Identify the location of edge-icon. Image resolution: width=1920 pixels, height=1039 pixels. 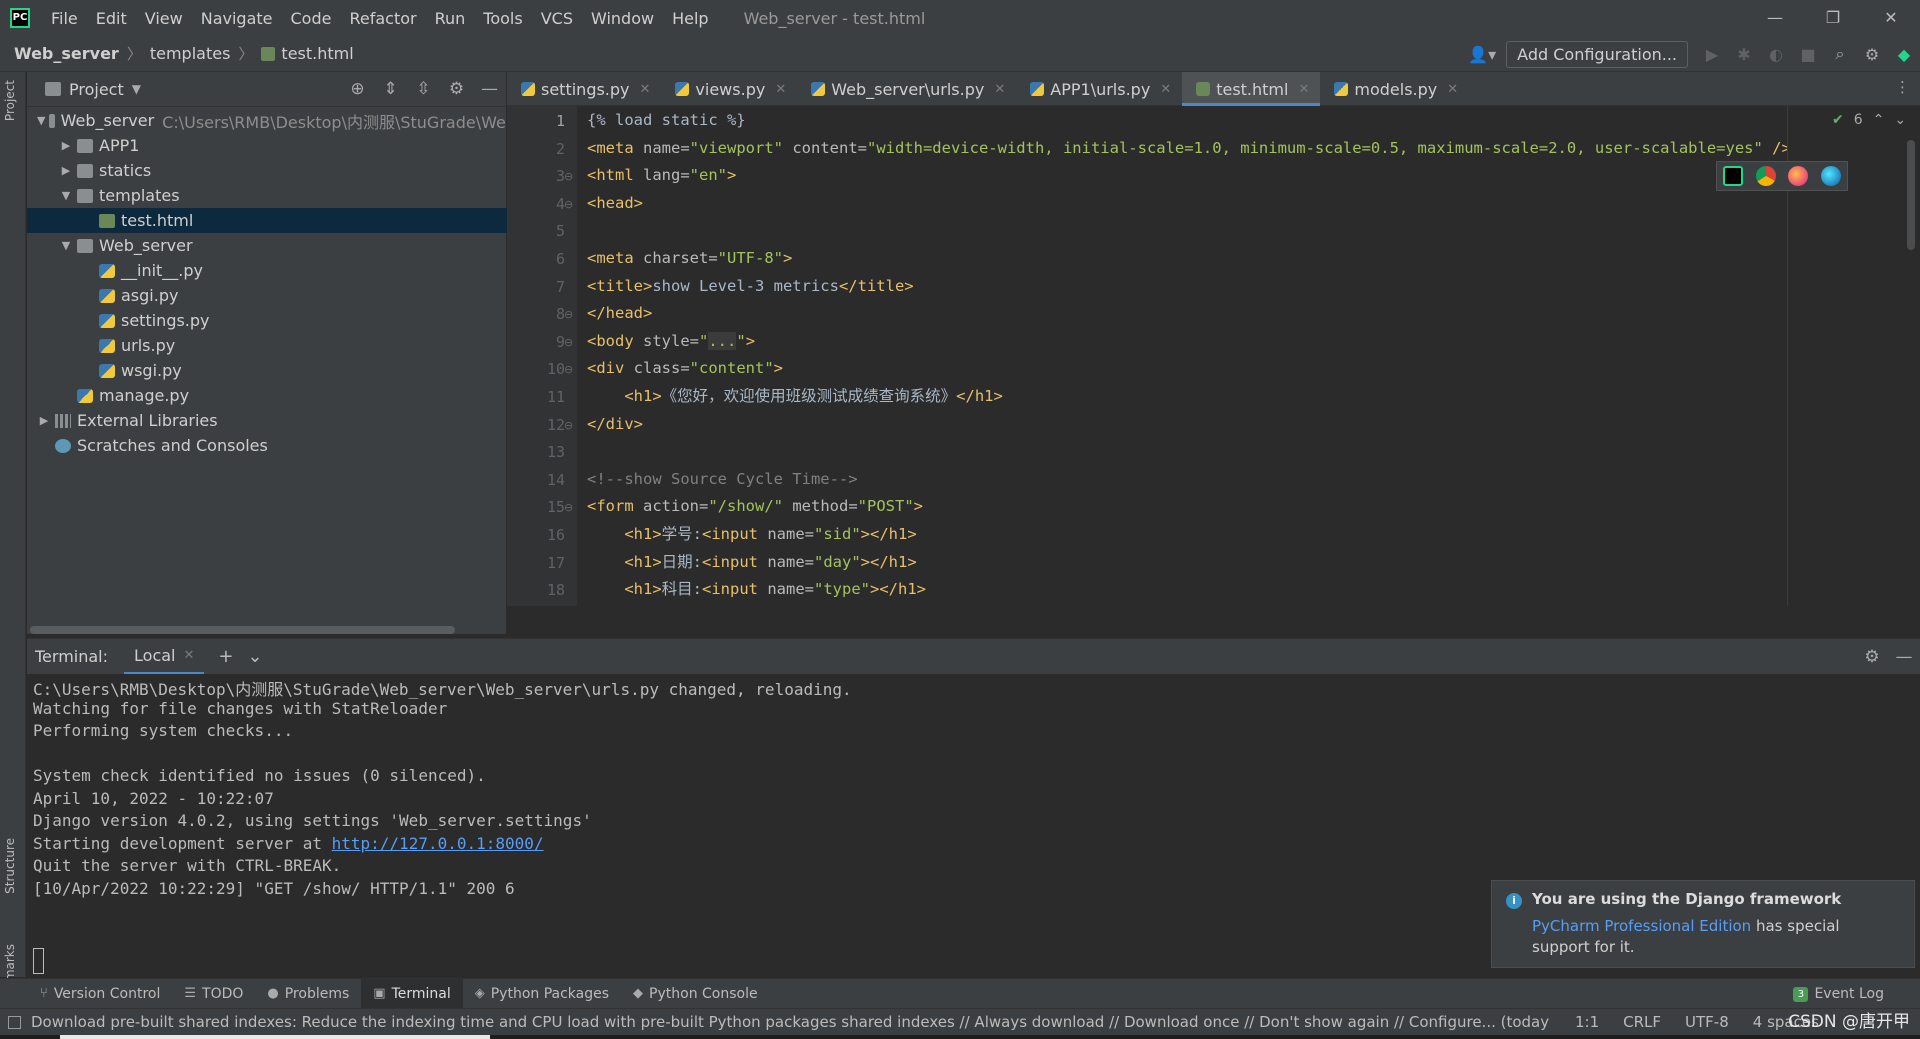
(1830, 176).